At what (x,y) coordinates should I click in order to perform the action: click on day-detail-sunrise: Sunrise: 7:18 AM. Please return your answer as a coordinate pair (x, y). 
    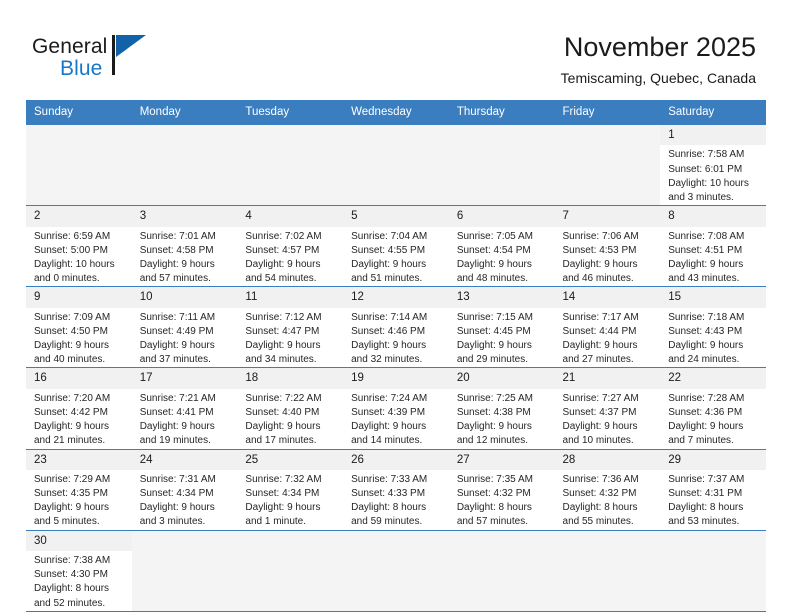
    Looking at the image, I should click on (706, 317).